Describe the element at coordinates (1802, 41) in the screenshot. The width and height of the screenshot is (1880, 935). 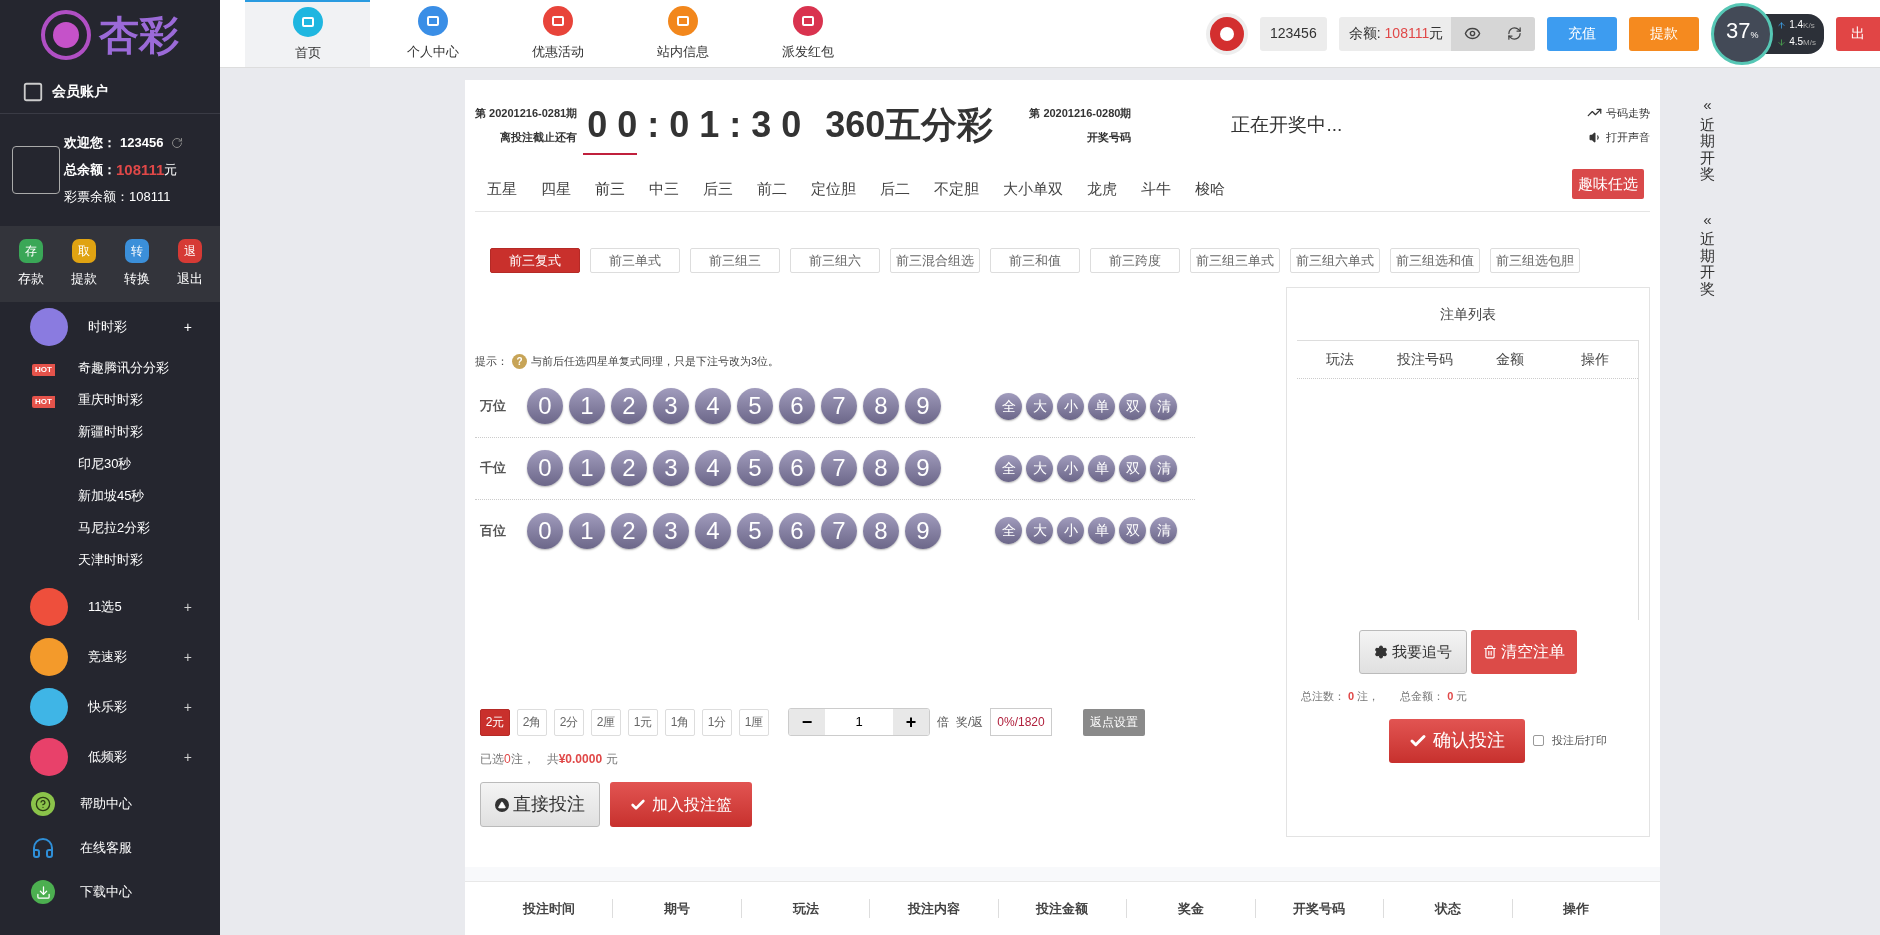
I see `download-speed-text: 4.5M/s` at that location.